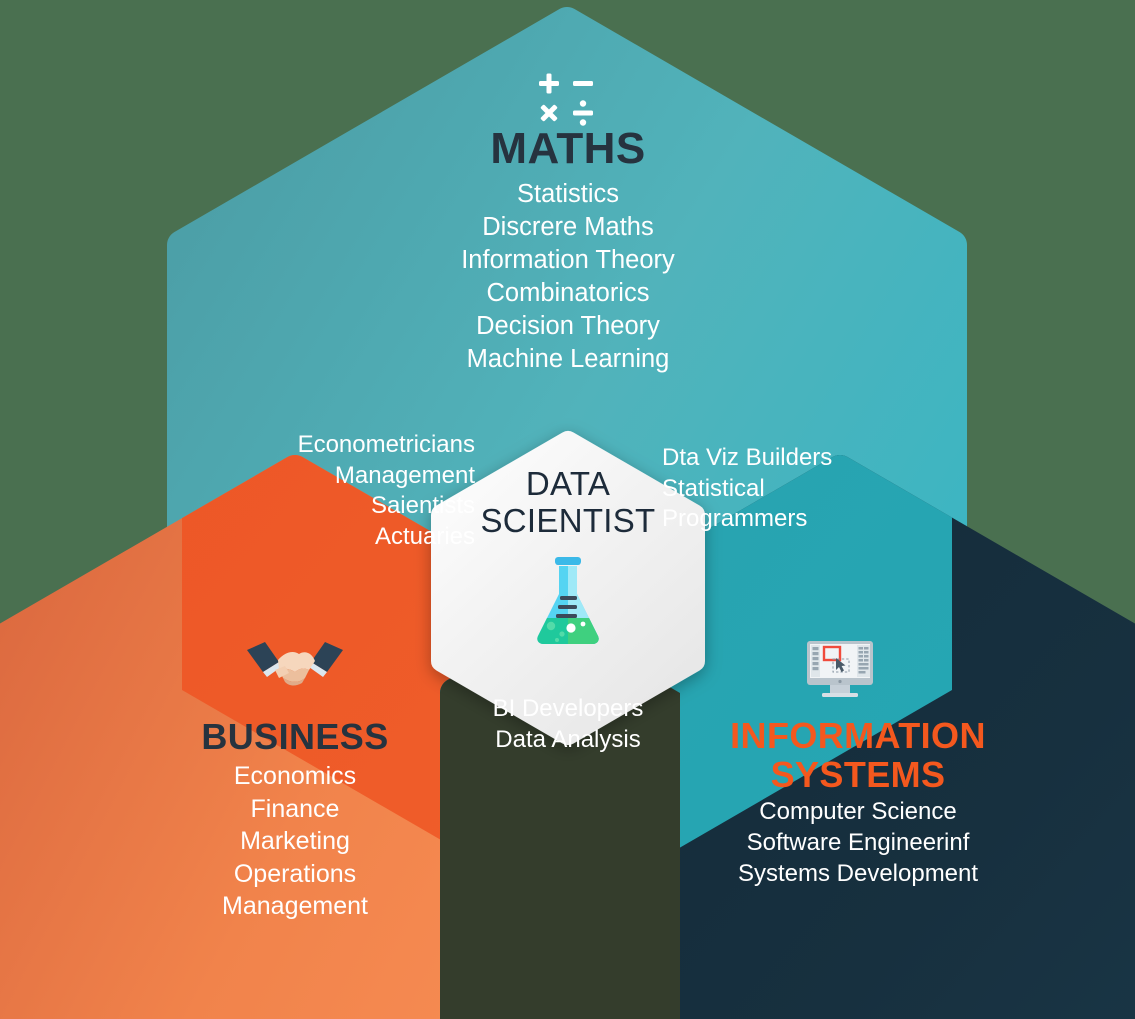  I want to click on list-item: Marketing, so click(295, 841).